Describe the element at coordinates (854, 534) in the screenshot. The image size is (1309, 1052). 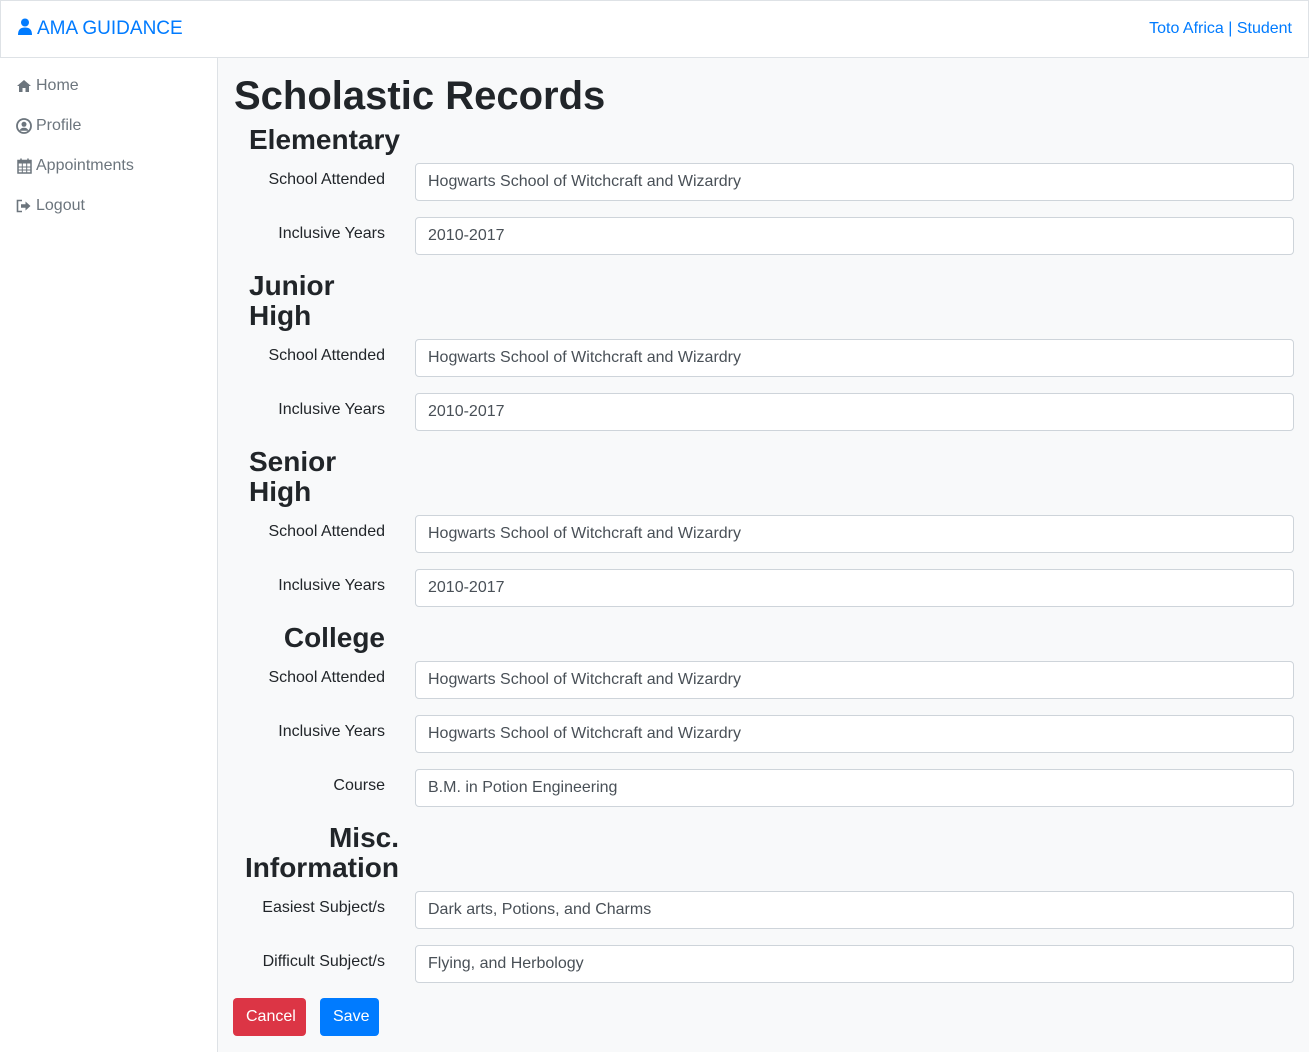
I see `senior-high-school-input` at that location.